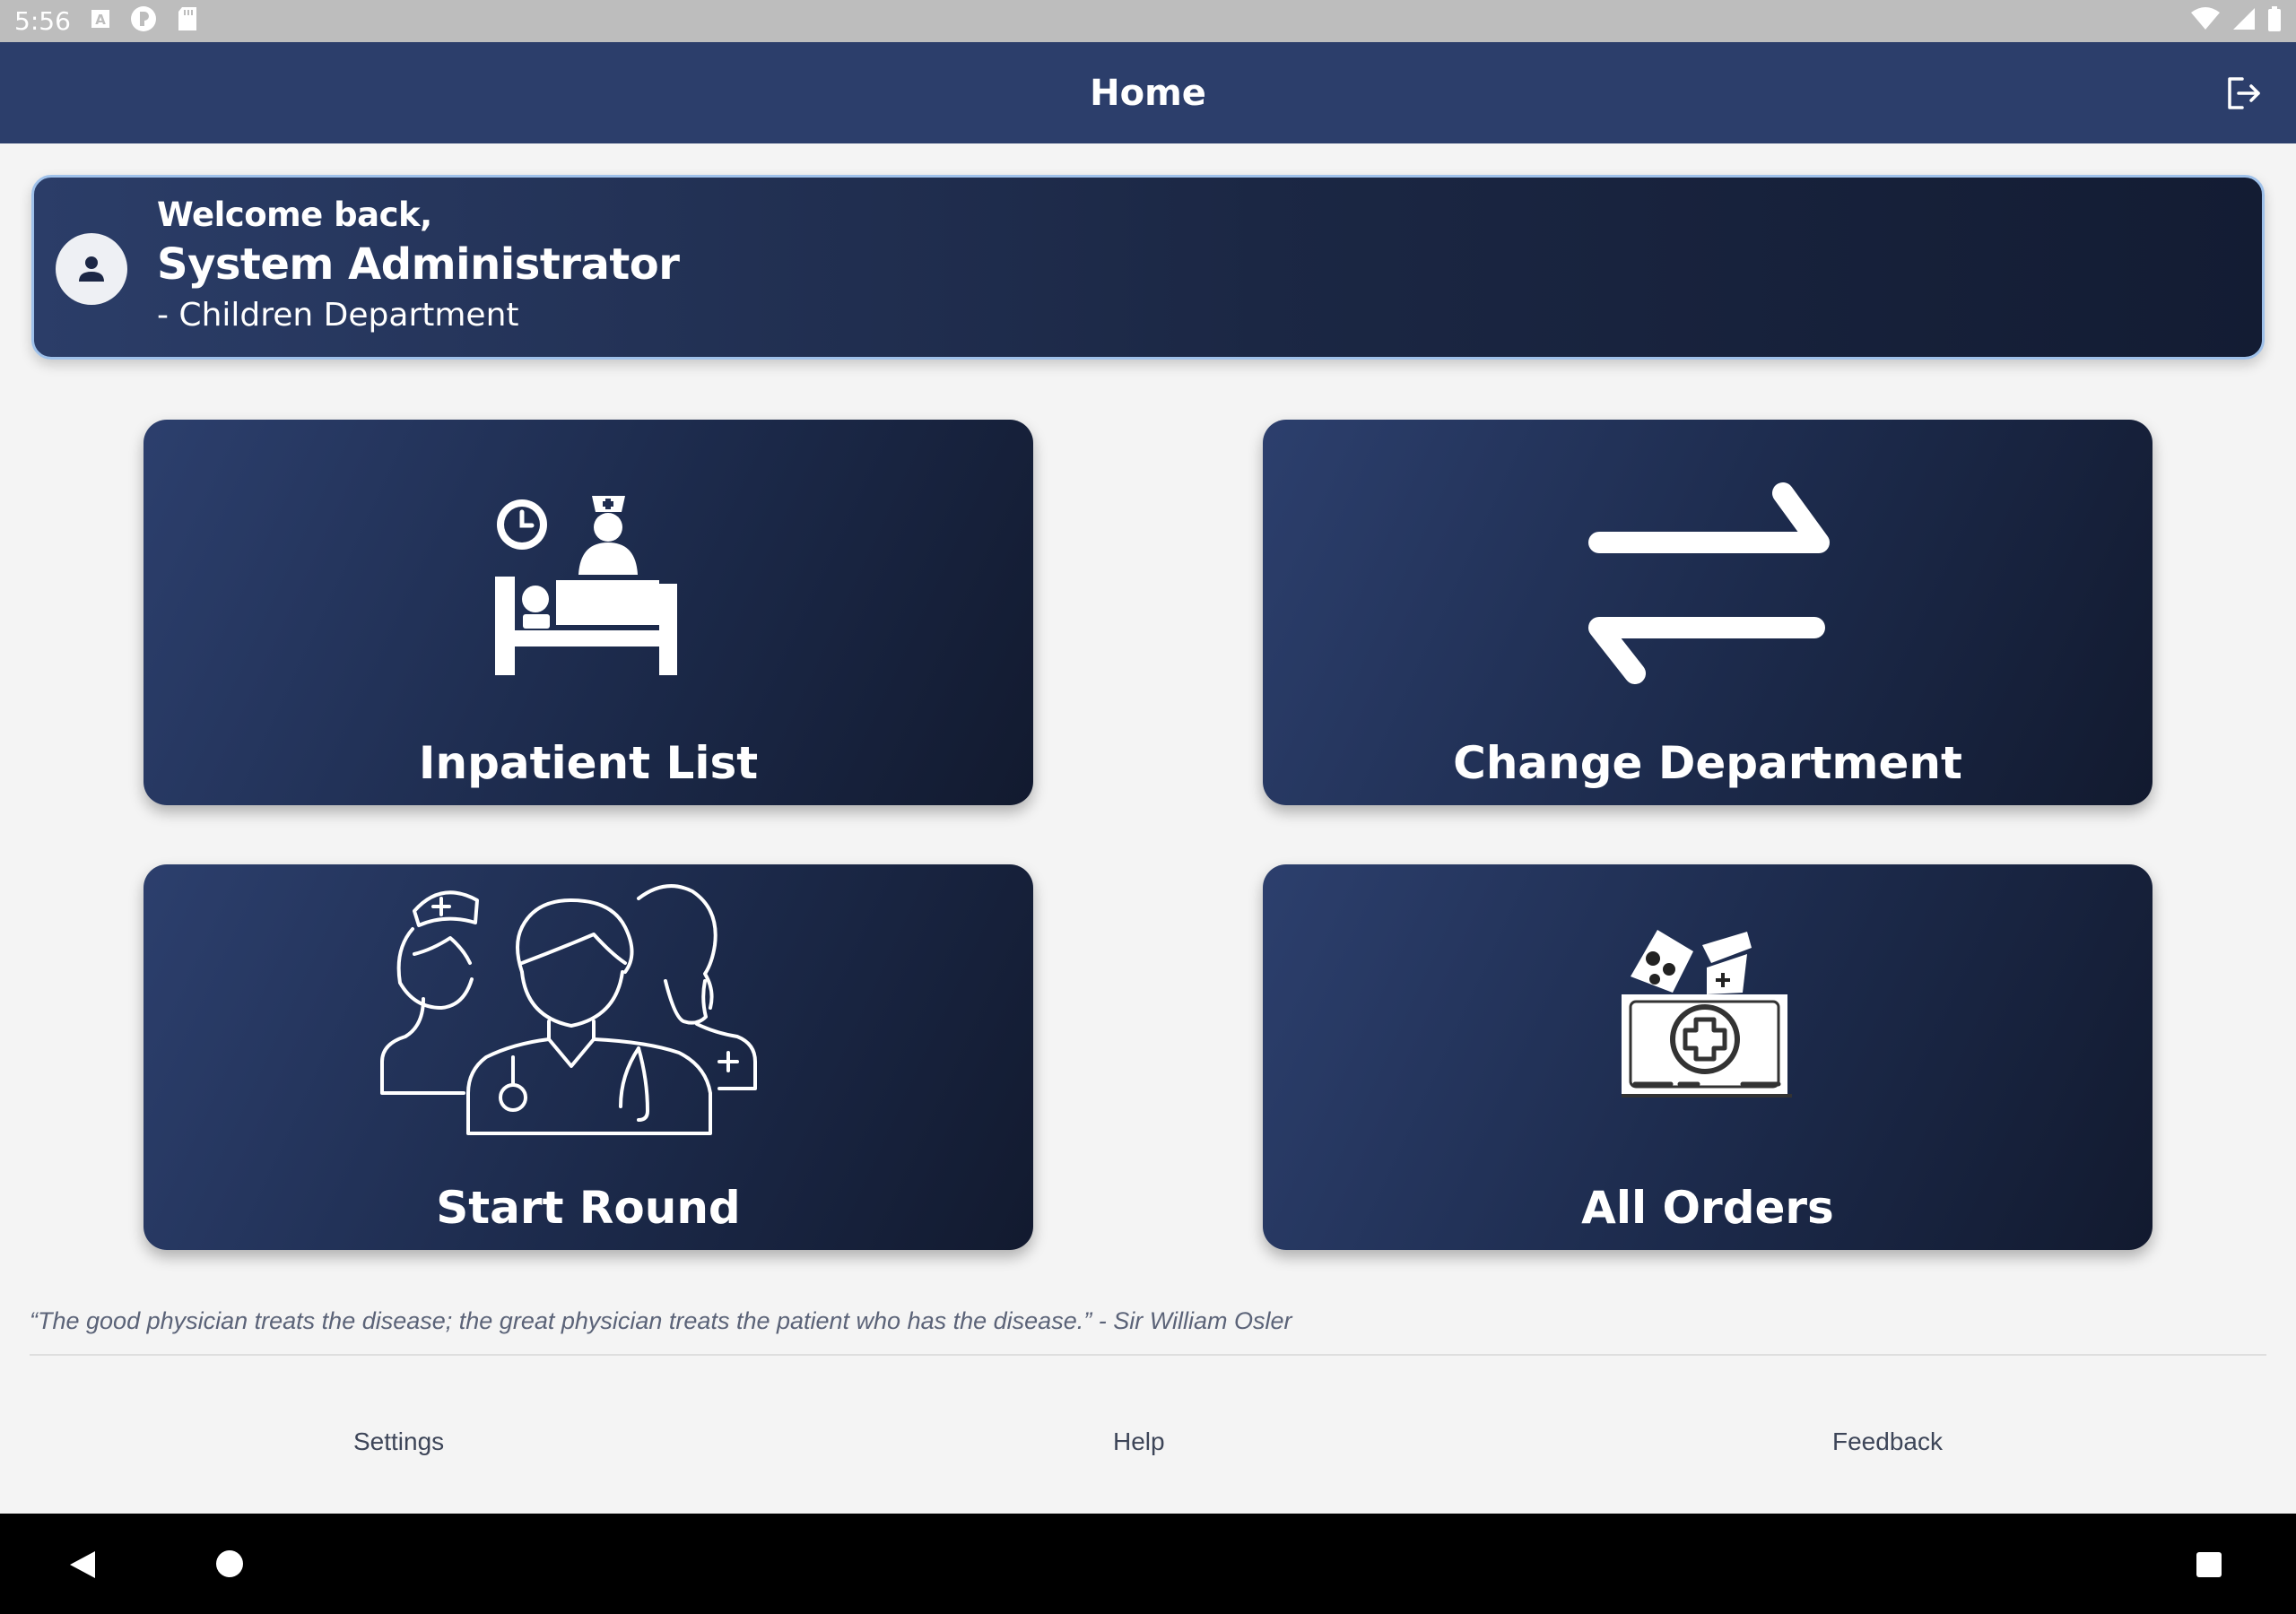  I want to click on logout-button, so click(2244, 93).